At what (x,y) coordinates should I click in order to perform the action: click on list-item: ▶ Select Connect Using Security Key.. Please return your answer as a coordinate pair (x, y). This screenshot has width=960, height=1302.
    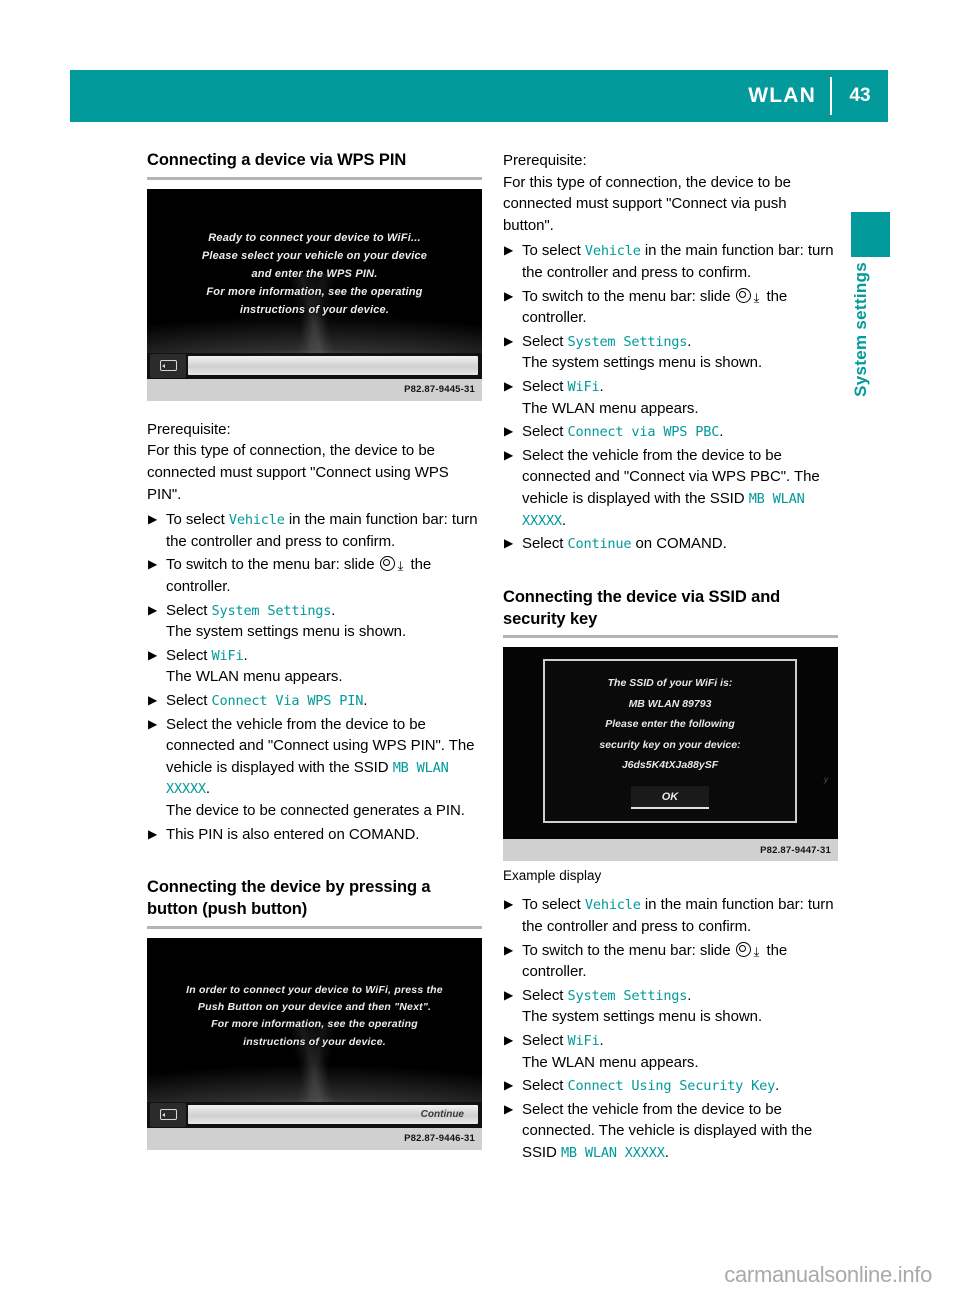
    Looking at the image, I should click on (670, 1086).